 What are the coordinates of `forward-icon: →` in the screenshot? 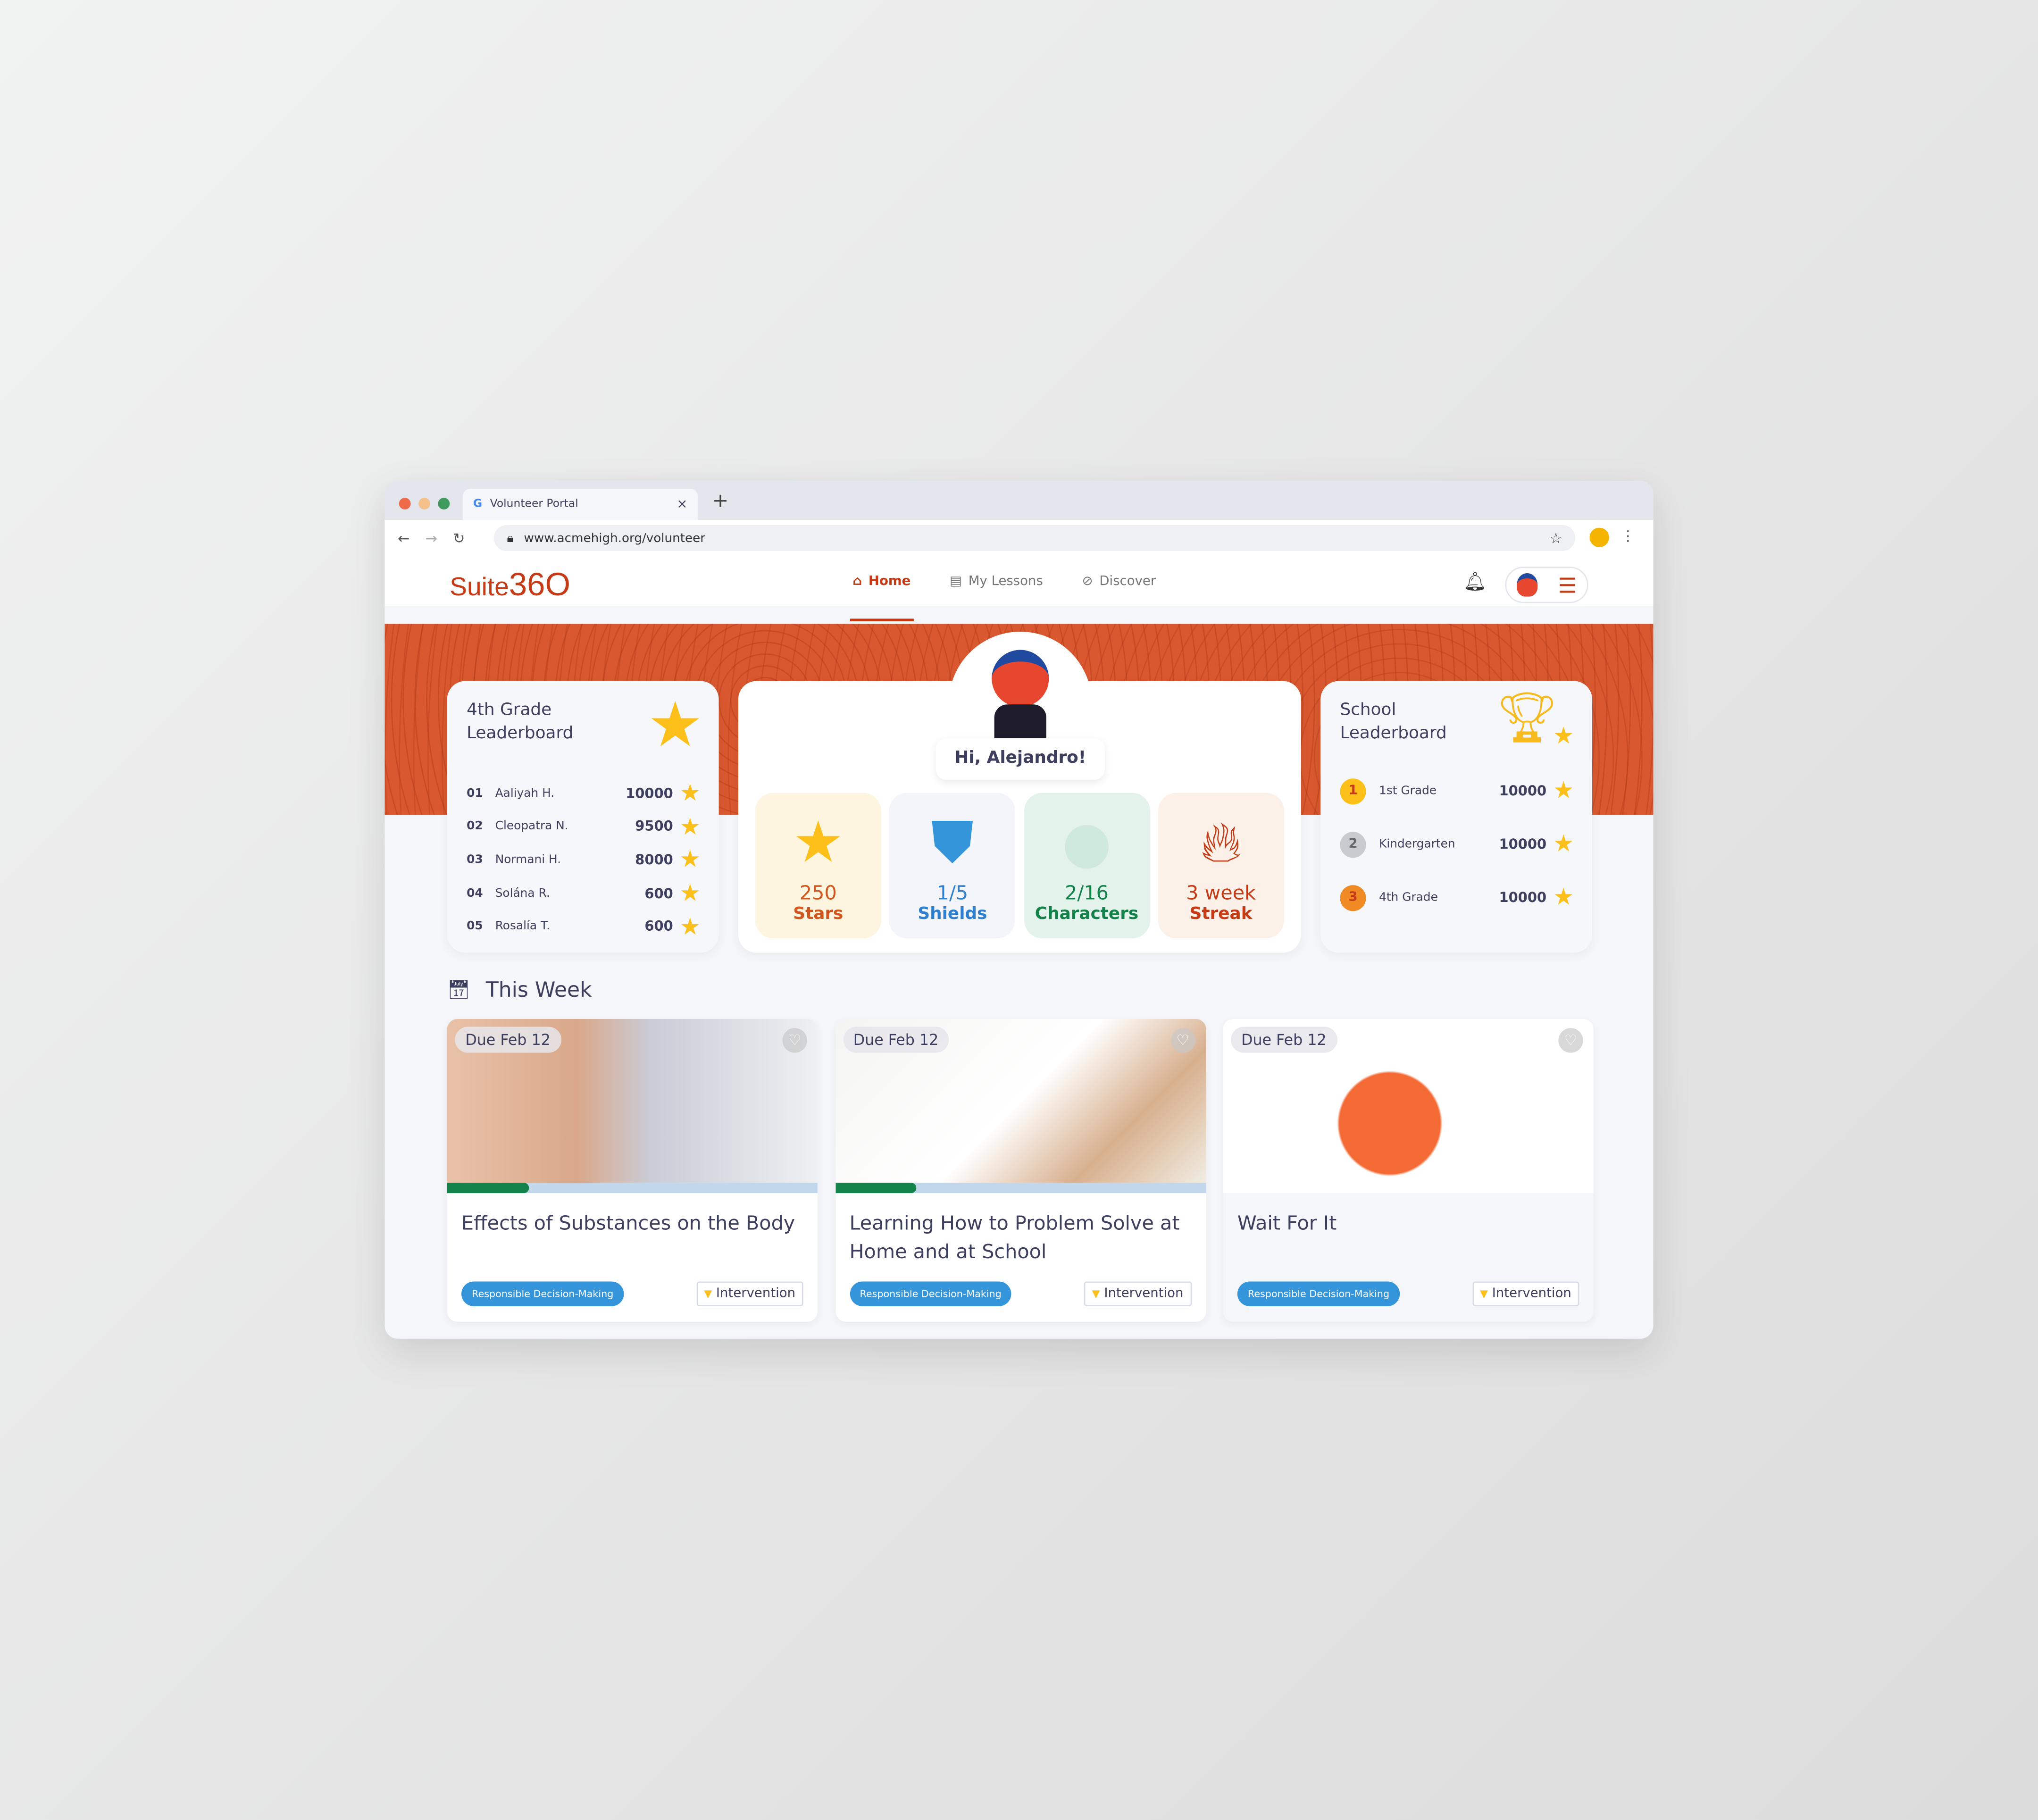 It's located at (431, 538).